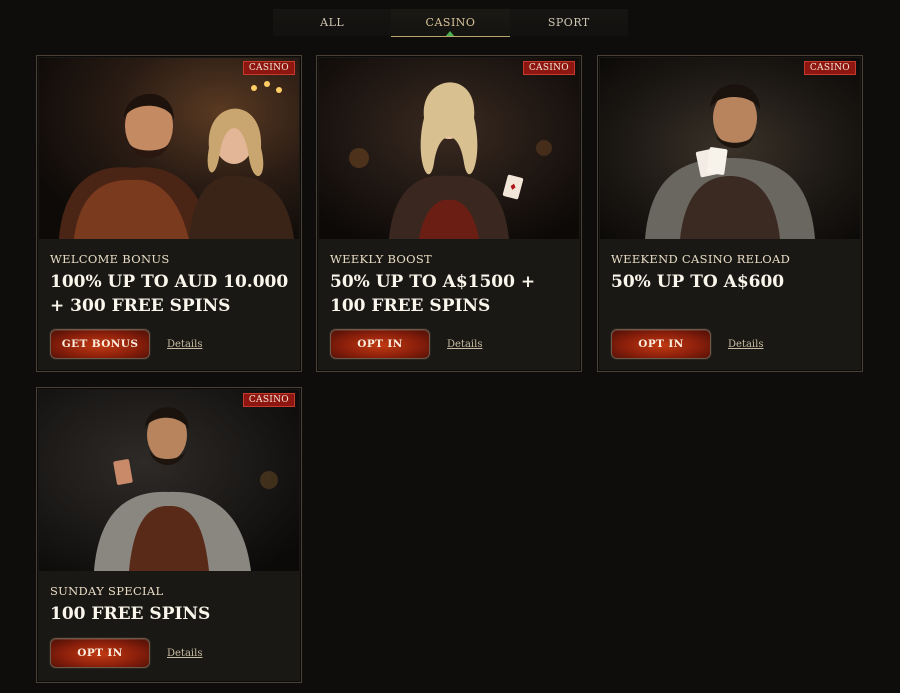 The image size is (900, 693). Describe the element at coordinates (701, 259) in the screenshot. I see `promo-kicker: WEEKEND CASINO RELOAD` at that location.